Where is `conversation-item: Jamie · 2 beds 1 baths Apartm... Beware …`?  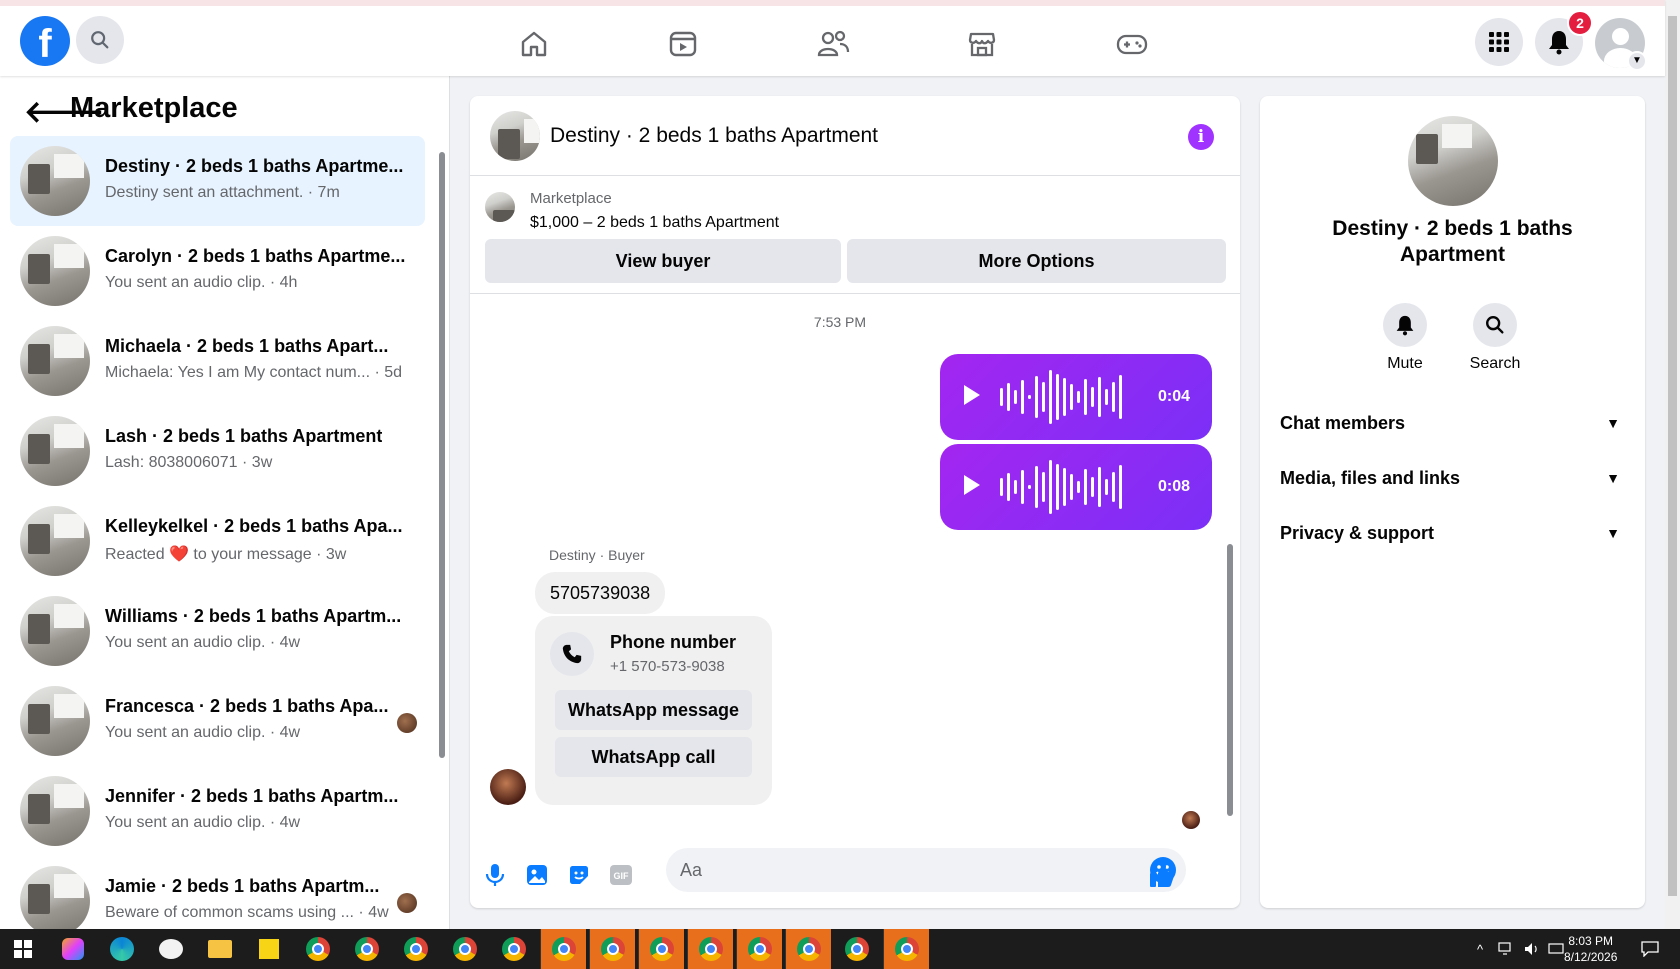 conversation-item: Jamie · 2 beds 1 baths Apartm... Beware … is located at coordinates (217, 892).